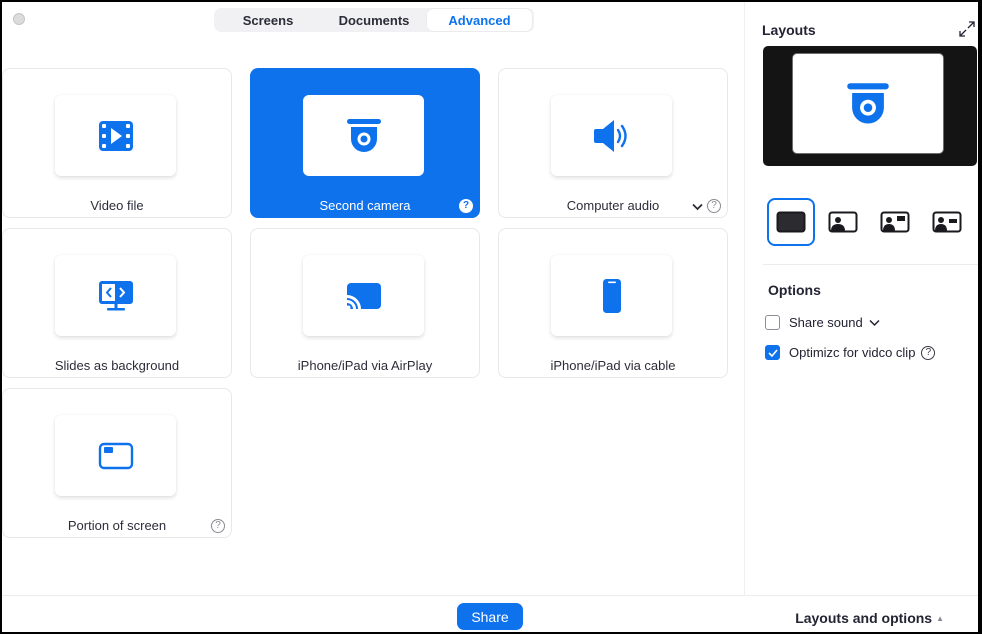 The height and width of the screenshot is (634, 982). I want to click on card-iphone-ipad-cable: iPhone/iPad via cable, so click(613, 303).